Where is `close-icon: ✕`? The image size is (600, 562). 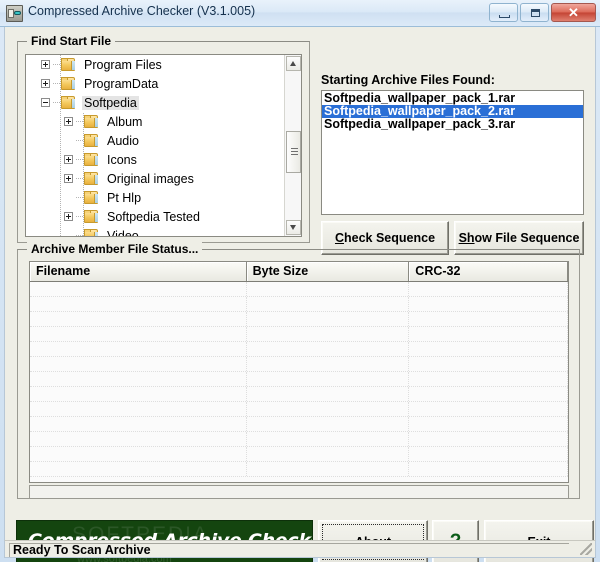 close-icon: ✕ is located at coordinates (573, 12).